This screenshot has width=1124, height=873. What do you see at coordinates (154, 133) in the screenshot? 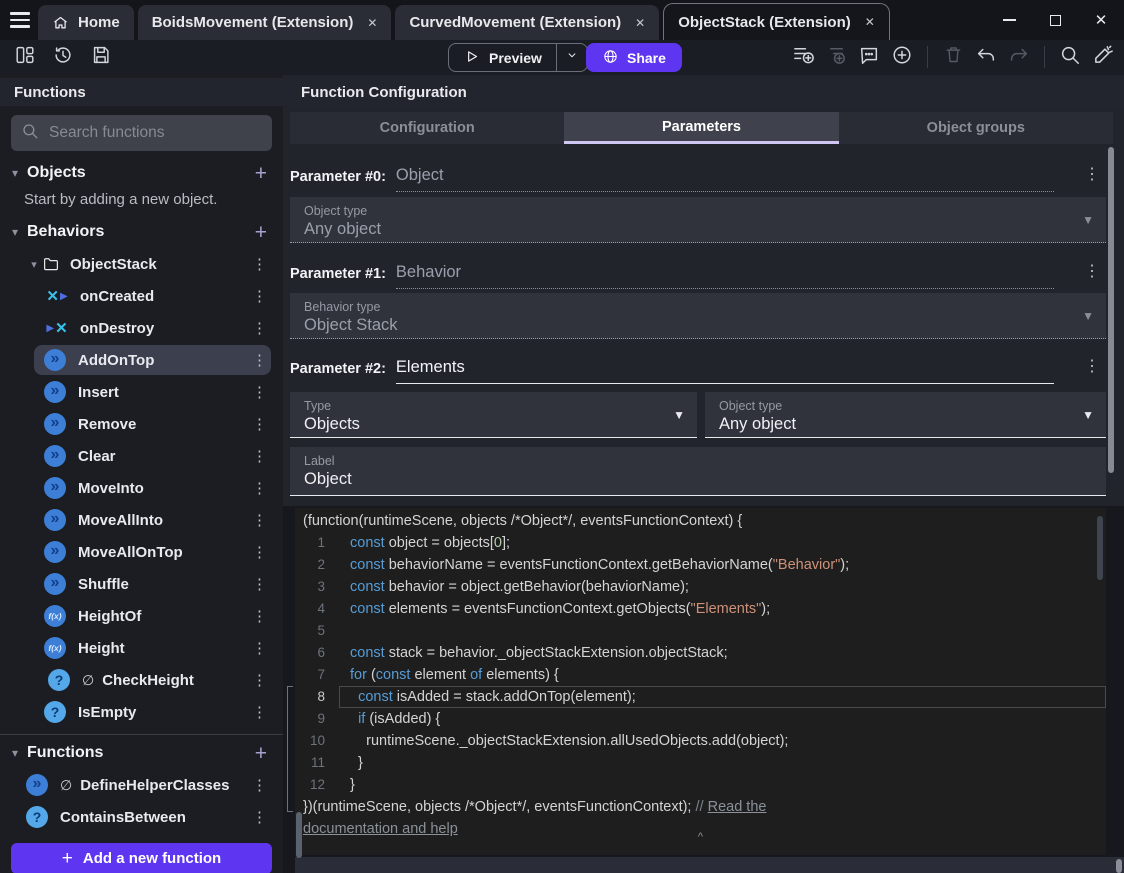
I see `search-functions-input` at bounding box center [154, 133].